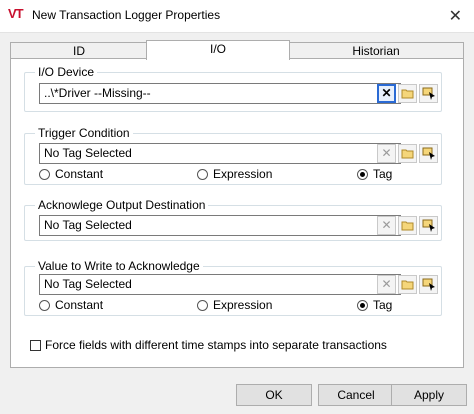 The image size is (474, 414). I want to click on io-device-label: I/O Device, so click(66, 72).